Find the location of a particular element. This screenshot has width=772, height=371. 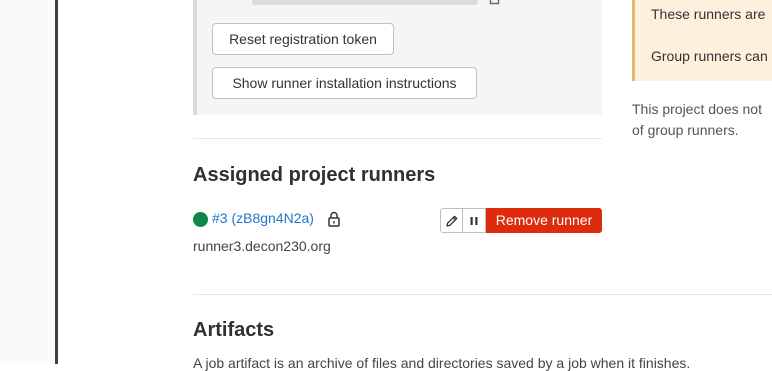

pencil-icon is located at coordinates (451, 221).